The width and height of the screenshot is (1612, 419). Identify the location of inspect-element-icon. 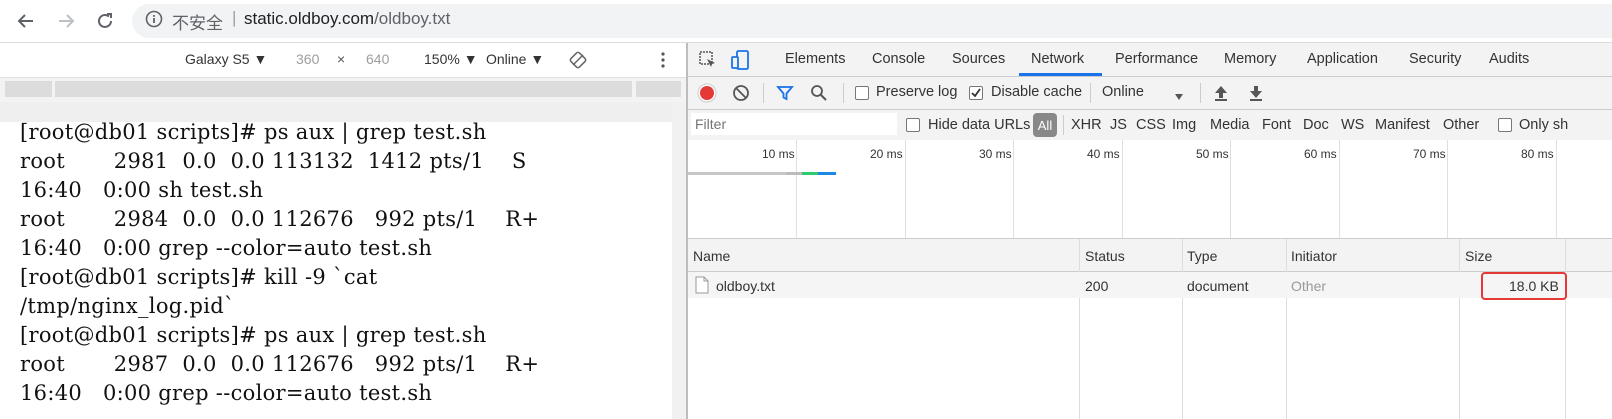
(708, 61).